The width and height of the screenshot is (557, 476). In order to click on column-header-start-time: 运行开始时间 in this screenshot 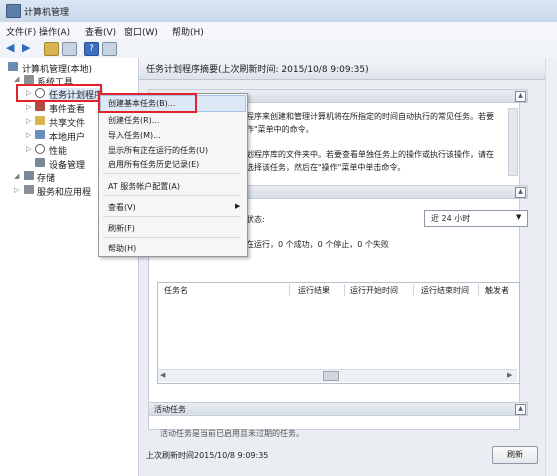, I will do `click(374, 290)`.